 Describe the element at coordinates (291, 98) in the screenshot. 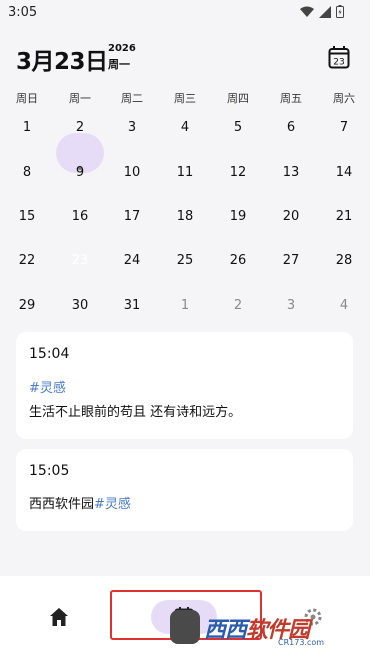

I see `weekday-fri: 周五` at that location.